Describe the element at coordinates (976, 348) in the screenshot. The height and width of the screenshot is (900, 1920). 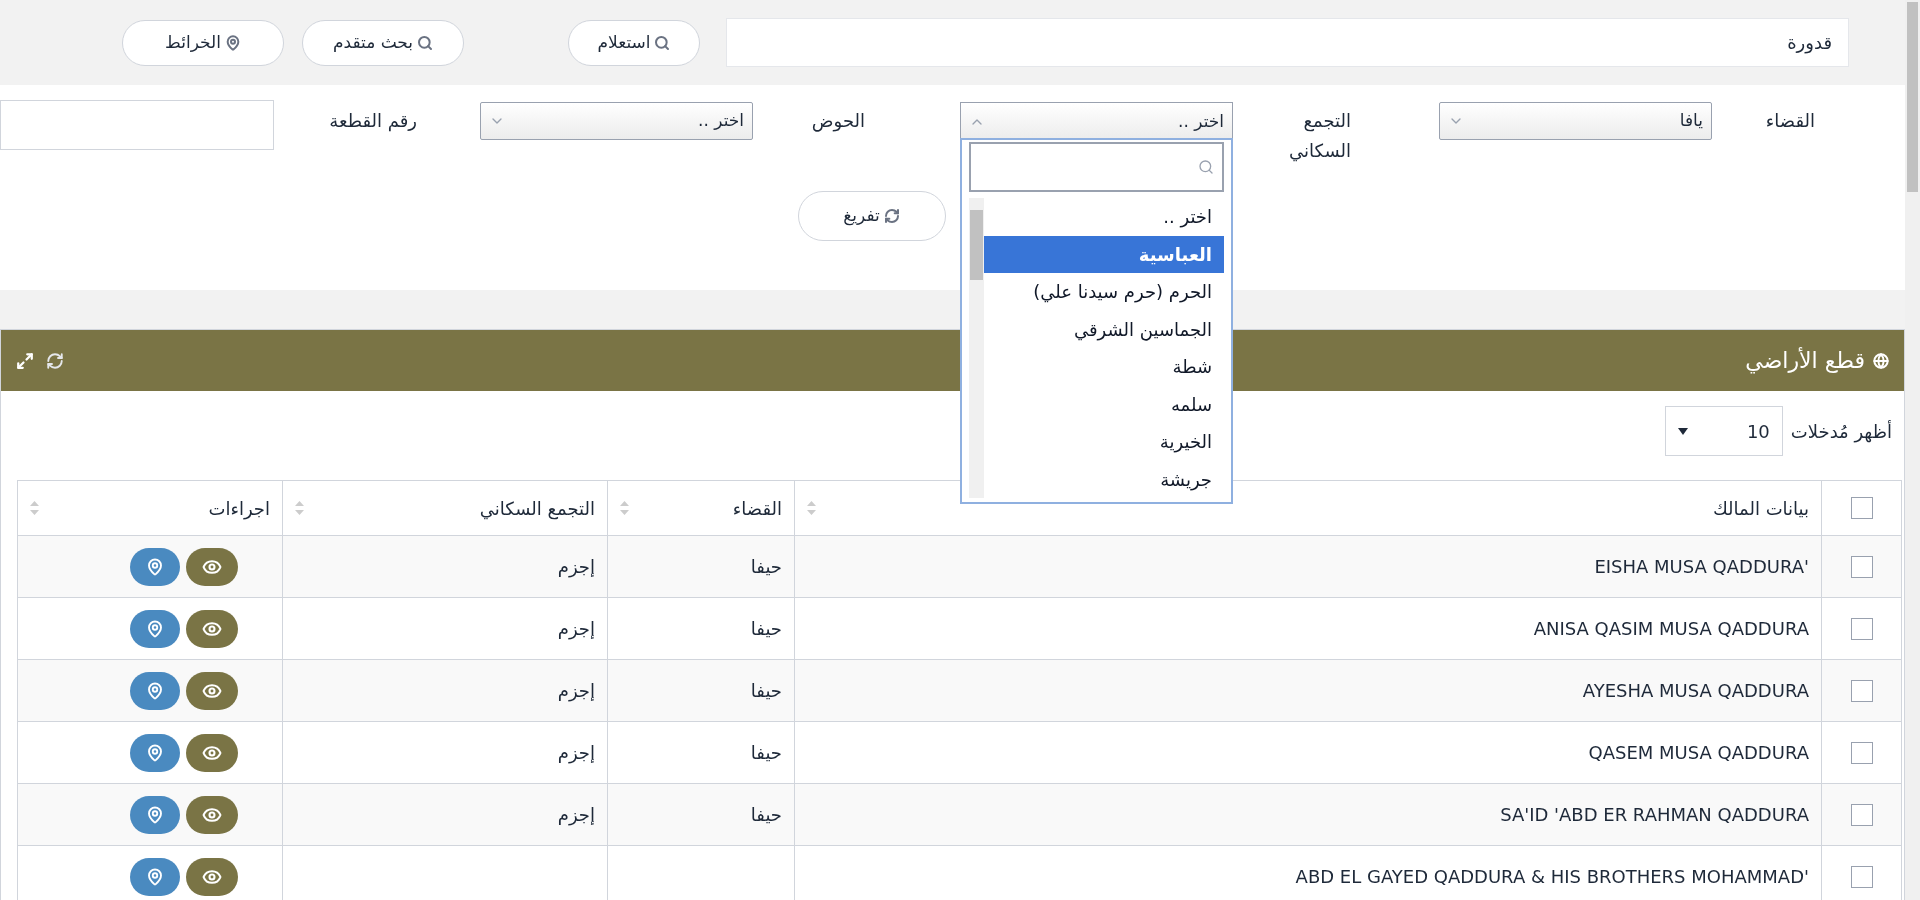
I see `scrollbar` at that location.